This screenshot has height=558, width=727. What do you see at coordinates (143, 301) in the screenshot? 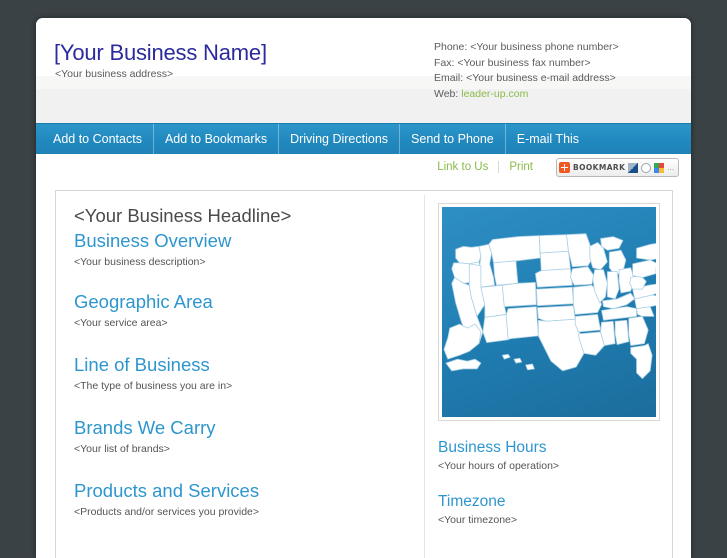
I see `section-title: Geographic Area` at bounding box center [143, 301].